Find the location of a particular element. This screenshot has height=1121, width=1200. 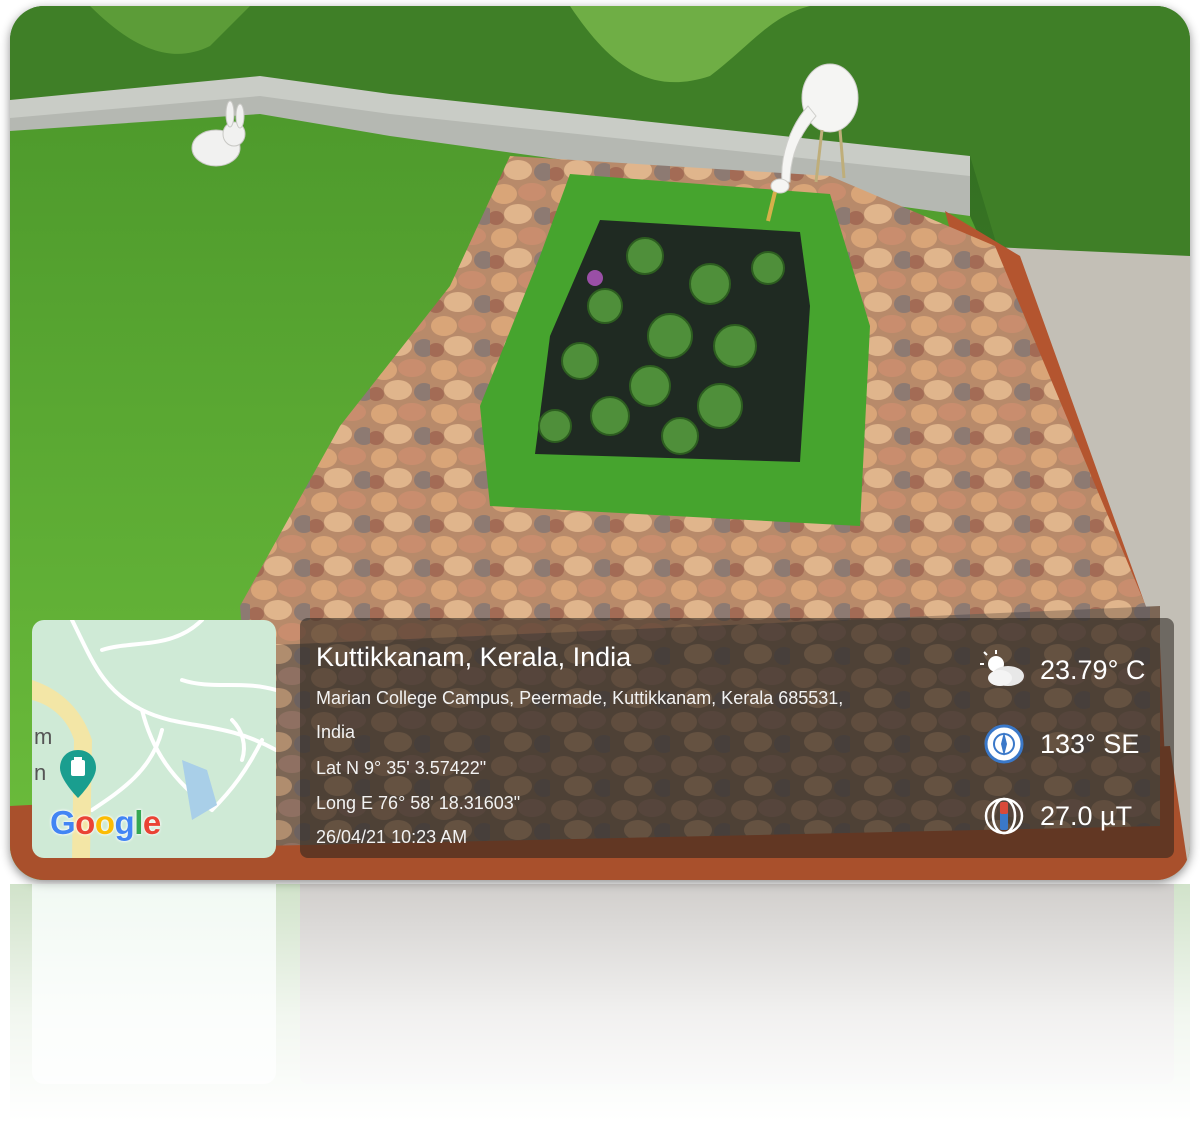

map-label-bottom: n is located at coordinates (40, 772).